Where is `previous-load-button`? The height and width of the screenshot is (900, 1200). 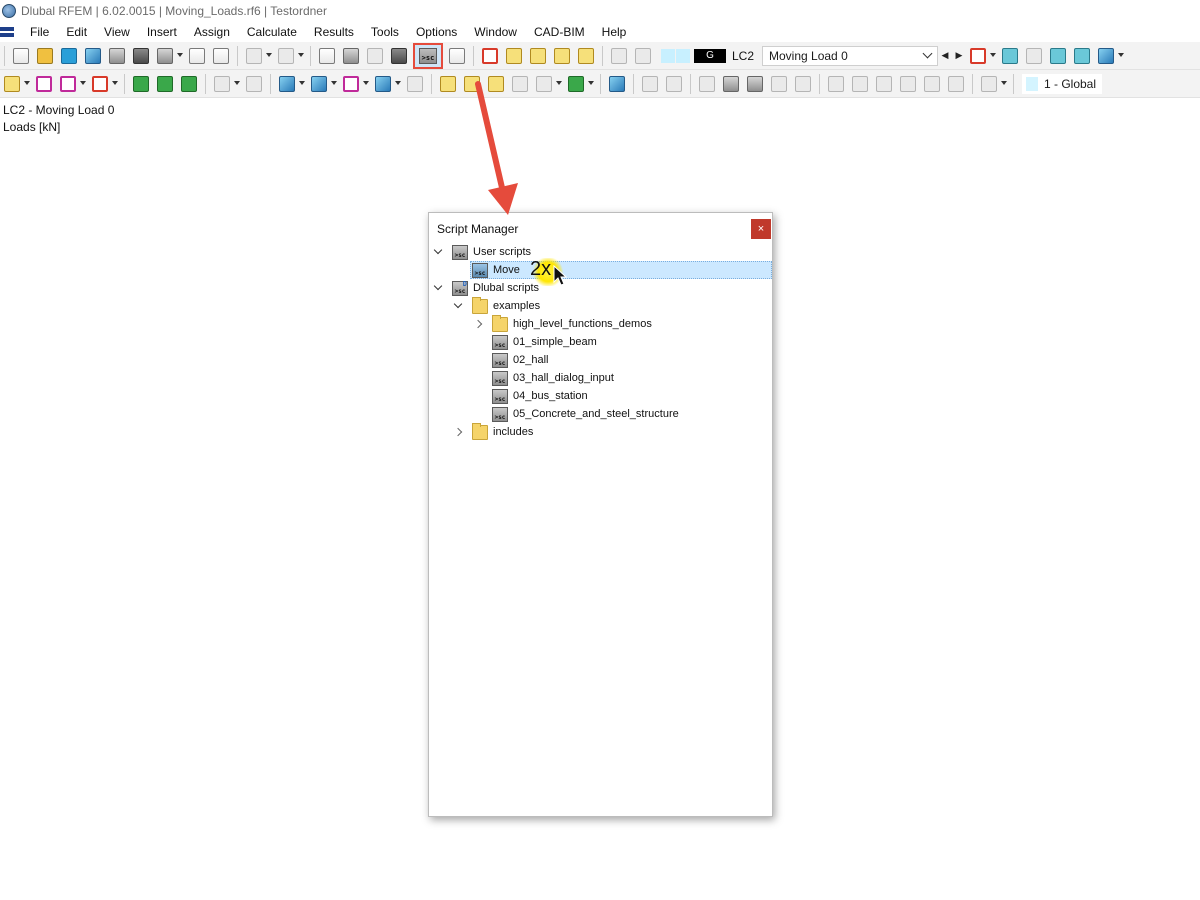 previous-load-button is located at coordinates (619, 56).